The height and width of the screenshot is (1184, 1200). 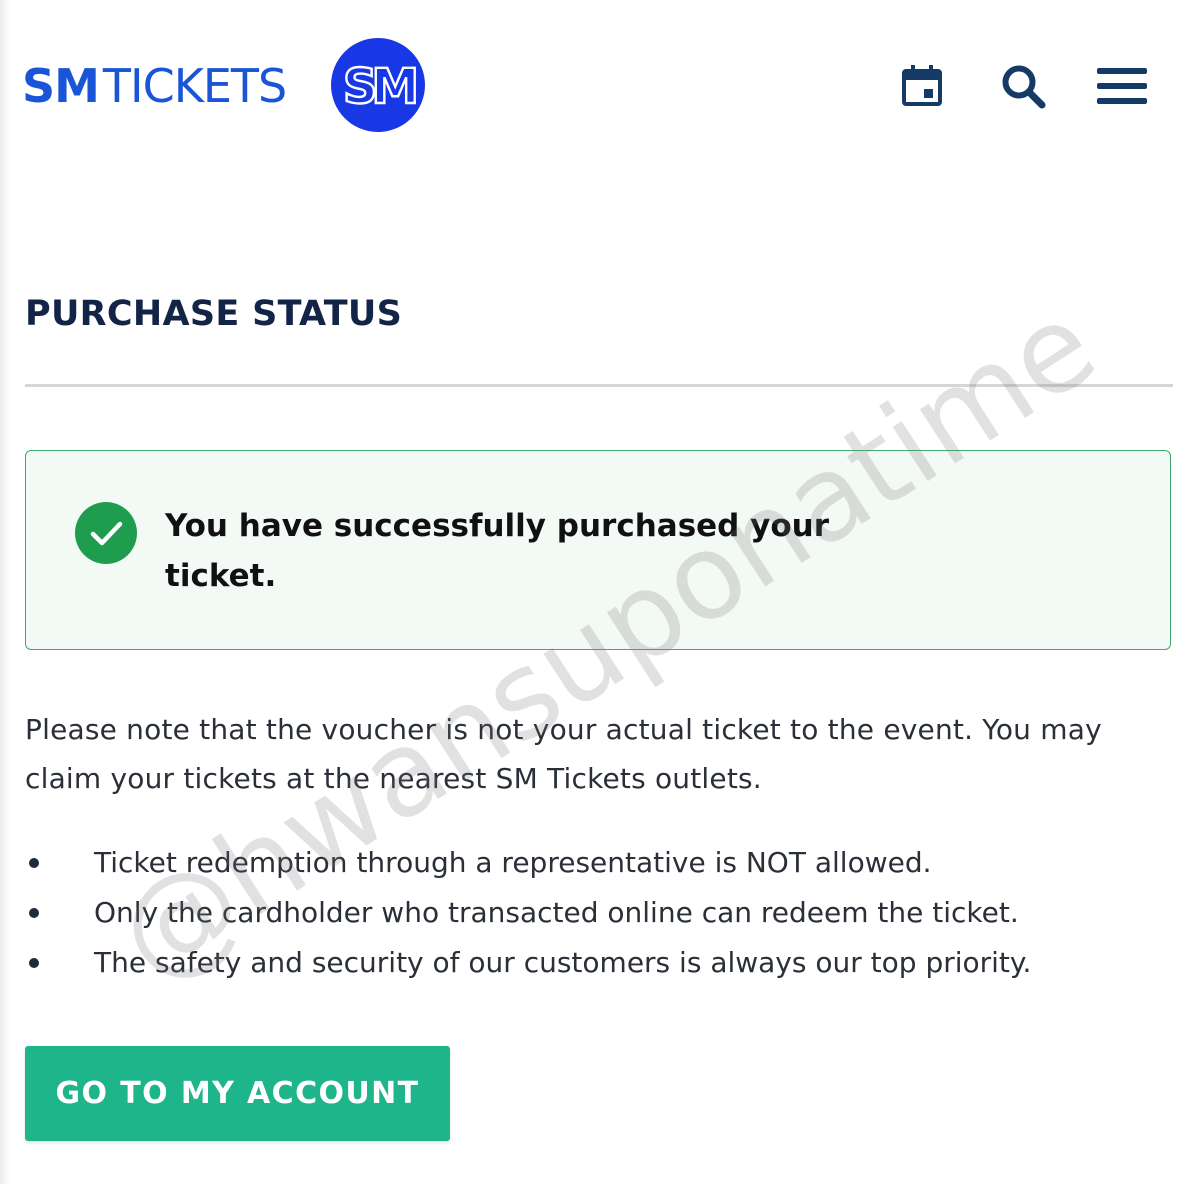 What do you see at coordinates (922, 86) in the screenshot?
I see `calendar-icon` at bounding box center [922, 86].